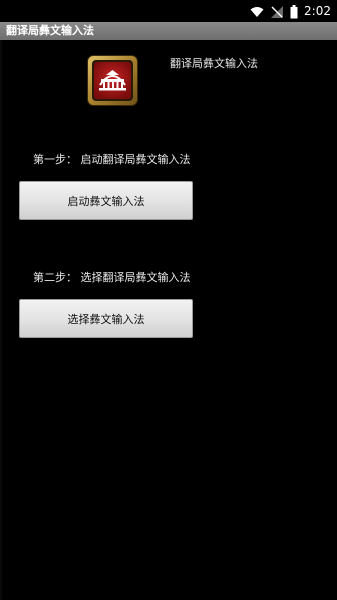  What do you see at coordinates (214, 63) in the screenshot?
I see `app-name-label: 翻译局彝文输入法` at bounding box center [214, 63].